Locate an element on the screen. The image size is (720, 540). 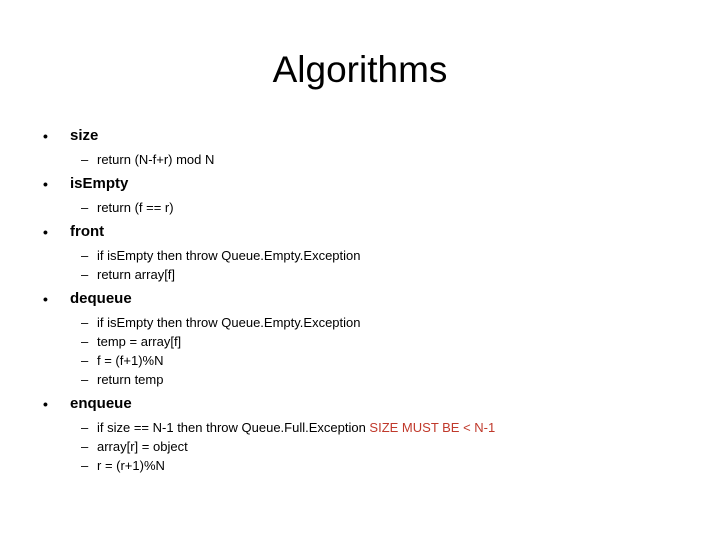
outline-item-front: • front is located at coordinates (368, 232).